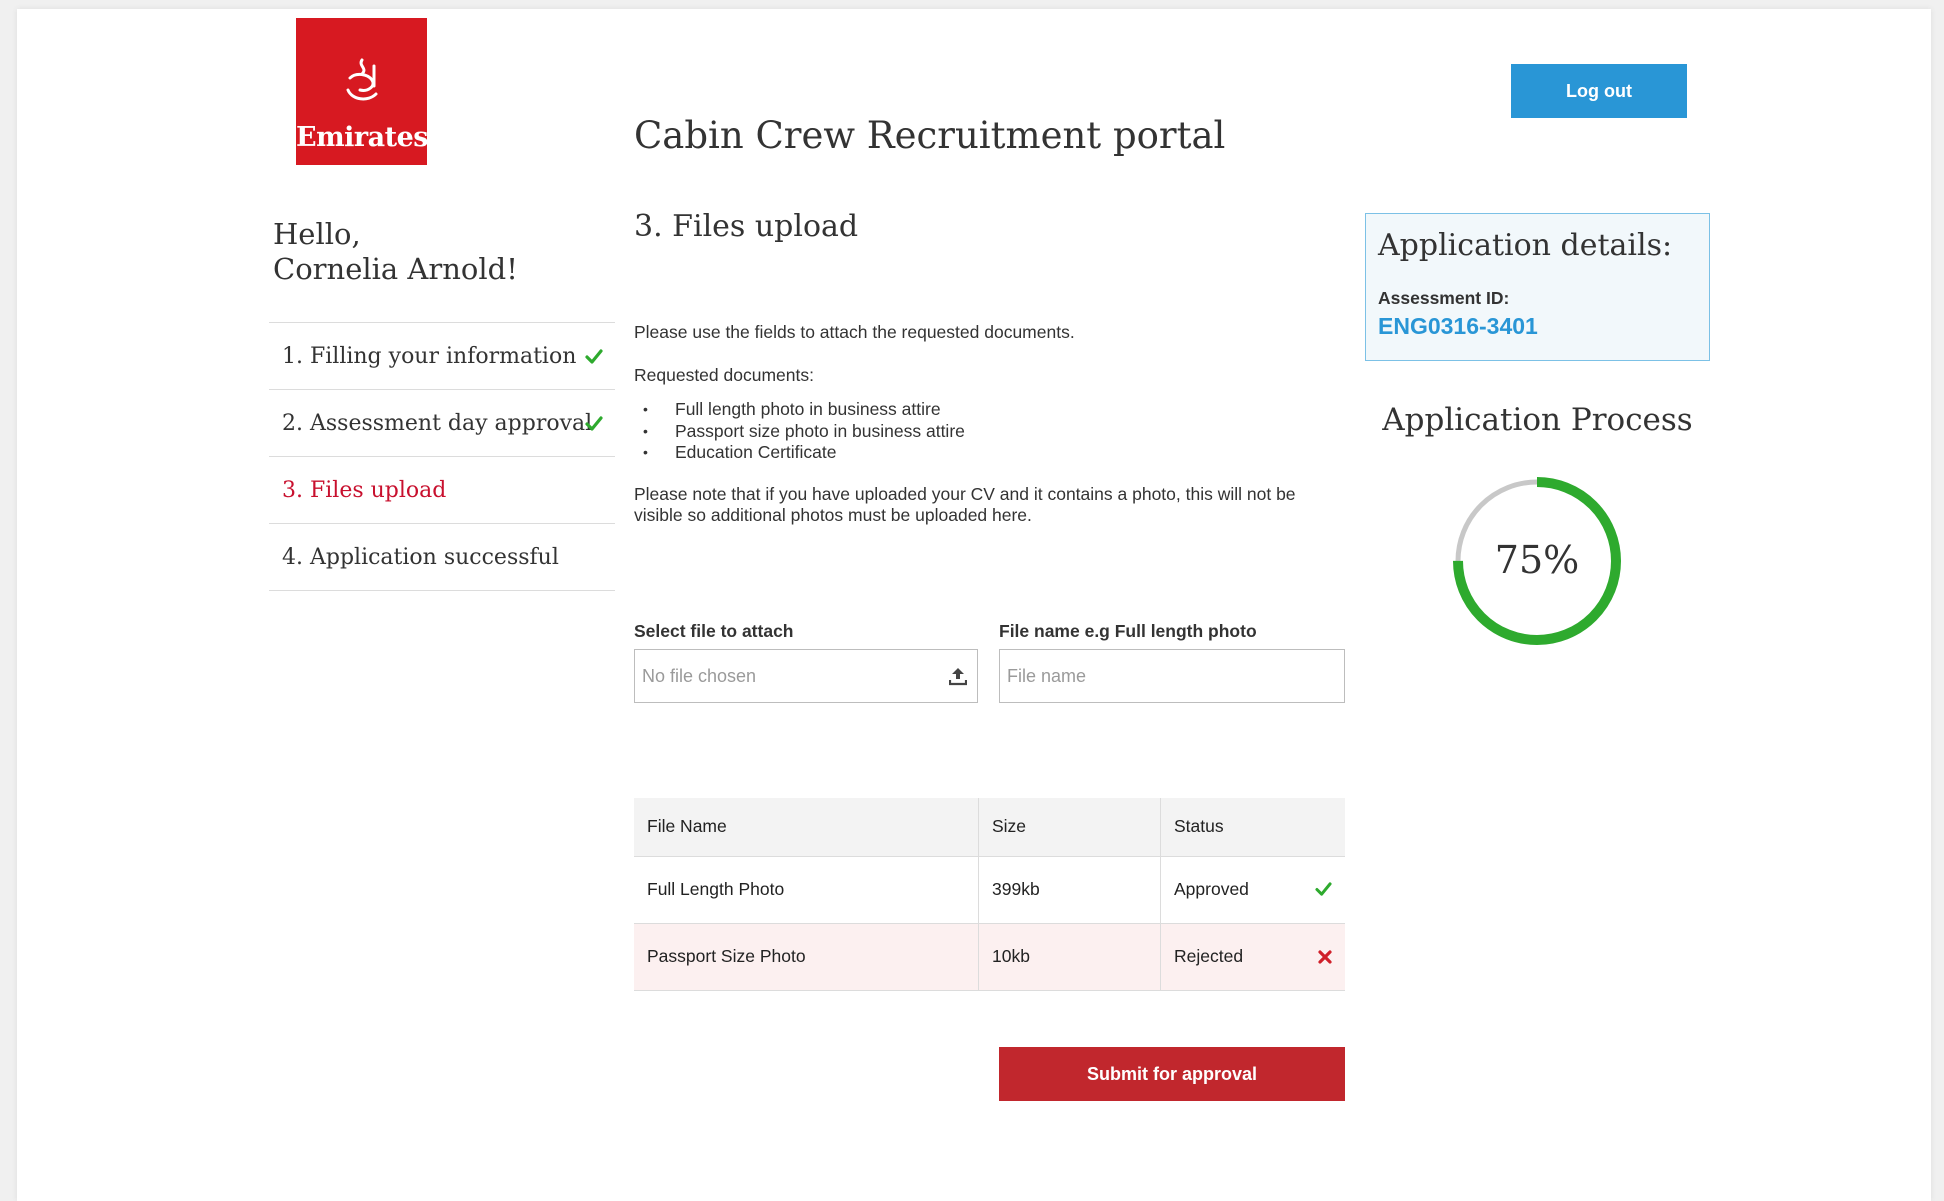 Image resolution: width=1944 pixels, height=1201 pixels. I want to click on file-name-placeholder: File name, so click(1047, 675).